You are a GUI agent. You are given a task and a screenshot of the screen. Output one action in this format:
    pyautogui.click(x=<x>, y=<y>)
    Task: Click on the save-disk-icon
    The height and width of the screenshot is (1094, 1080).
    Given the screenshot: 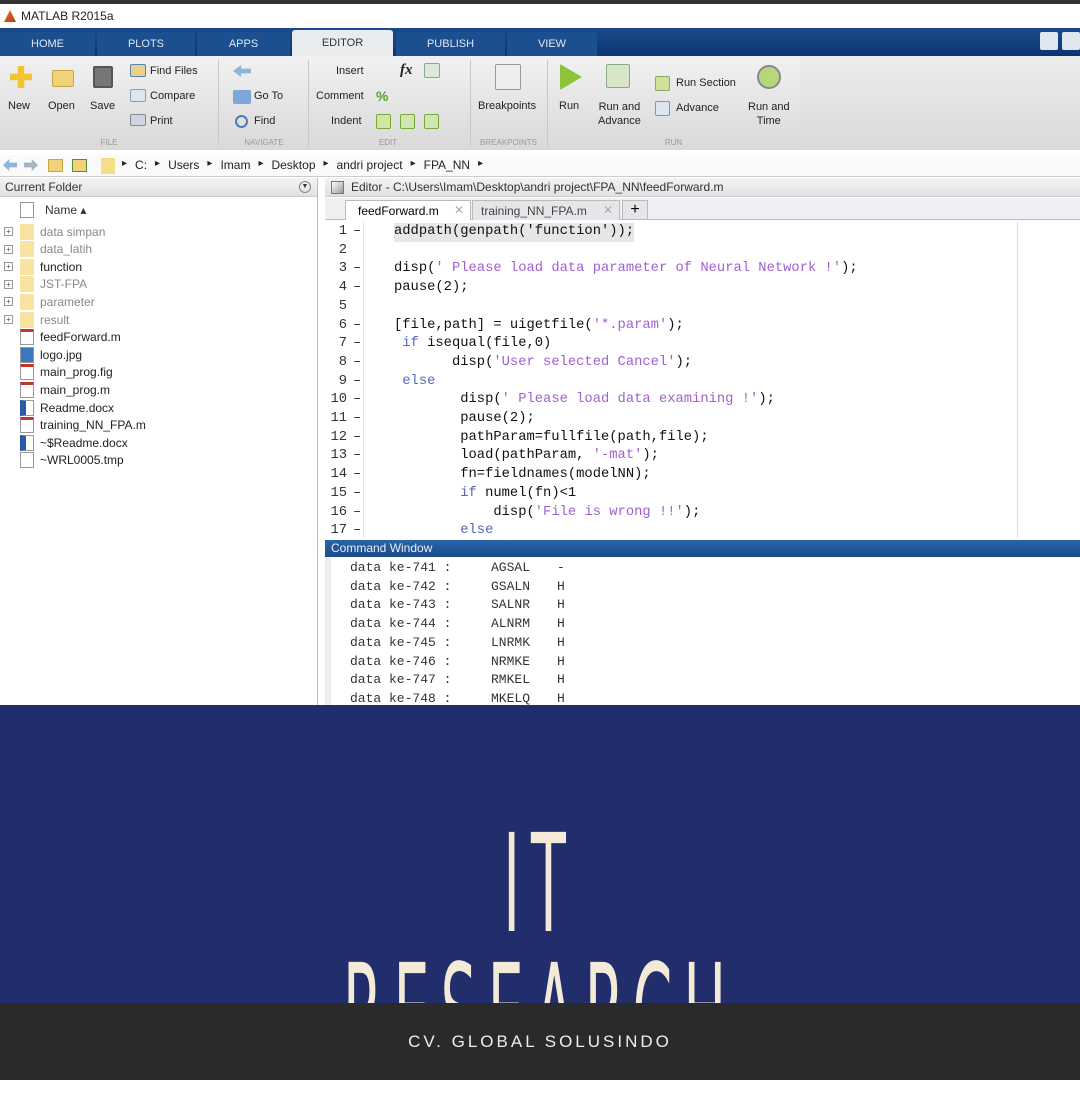 What is the action you would take?
    pyautogui.click(x=103, y=77)
    